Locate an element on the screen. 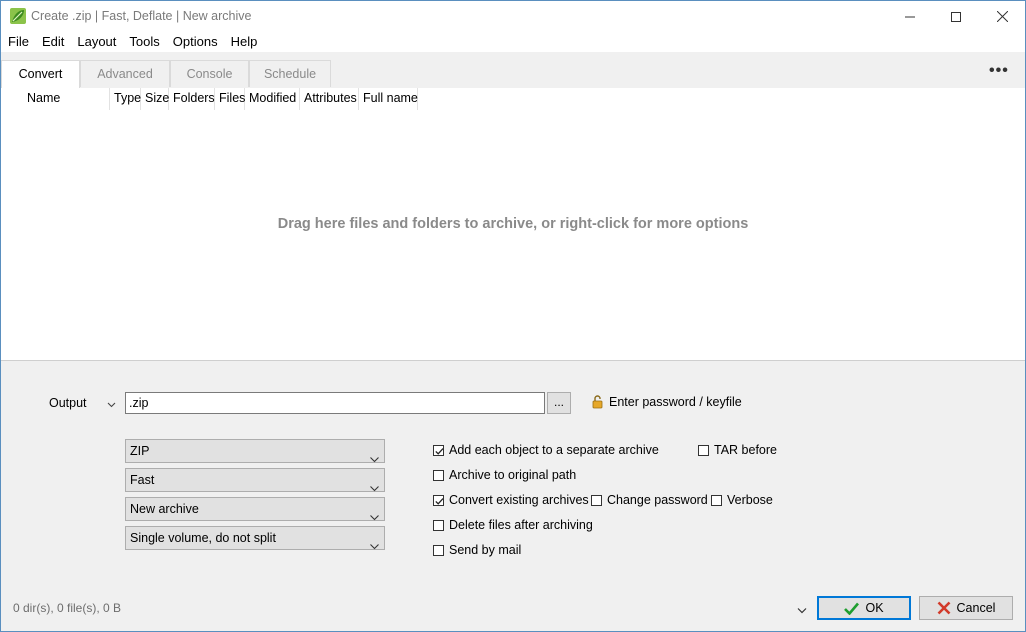  maximize-button is located at coordinates (956, 16).